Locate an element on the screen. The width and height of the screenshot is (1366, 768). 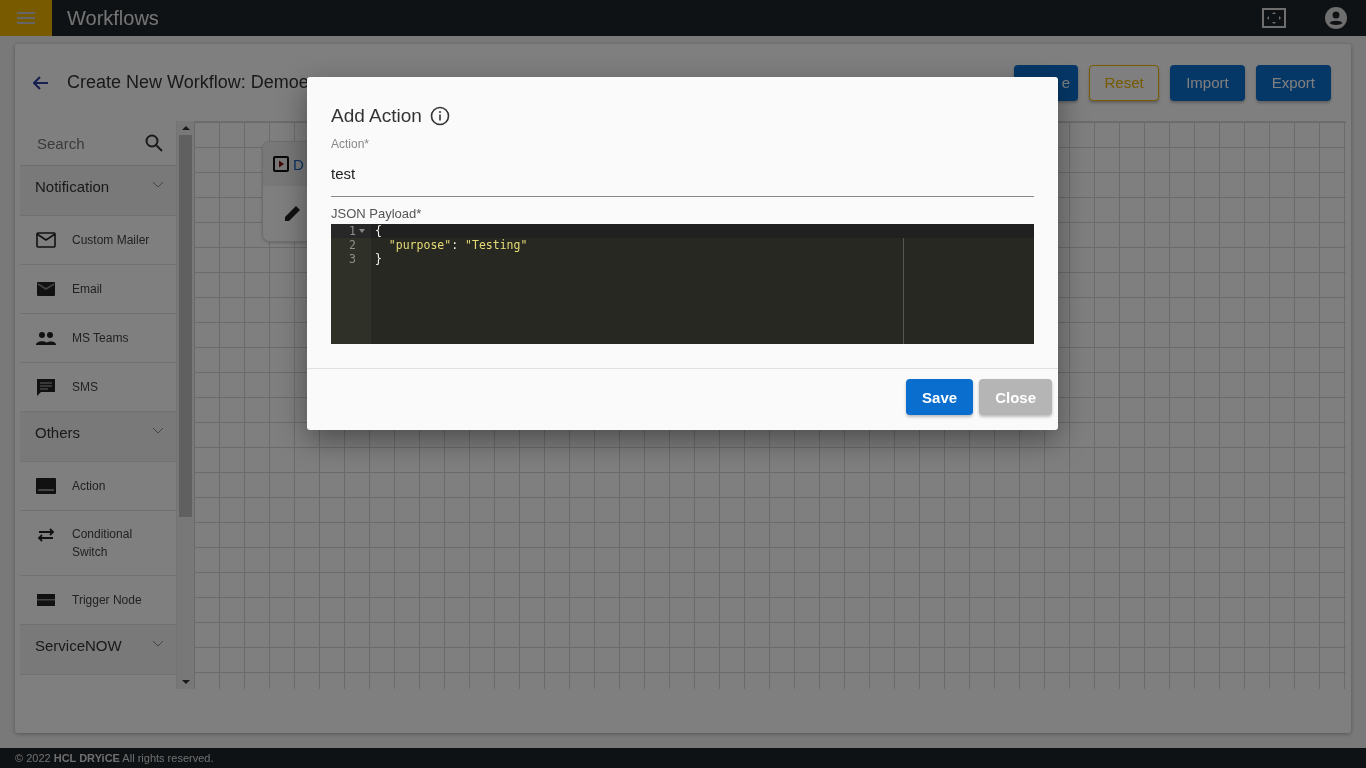
scroll-up-icon is located at coordinates (185, 127).